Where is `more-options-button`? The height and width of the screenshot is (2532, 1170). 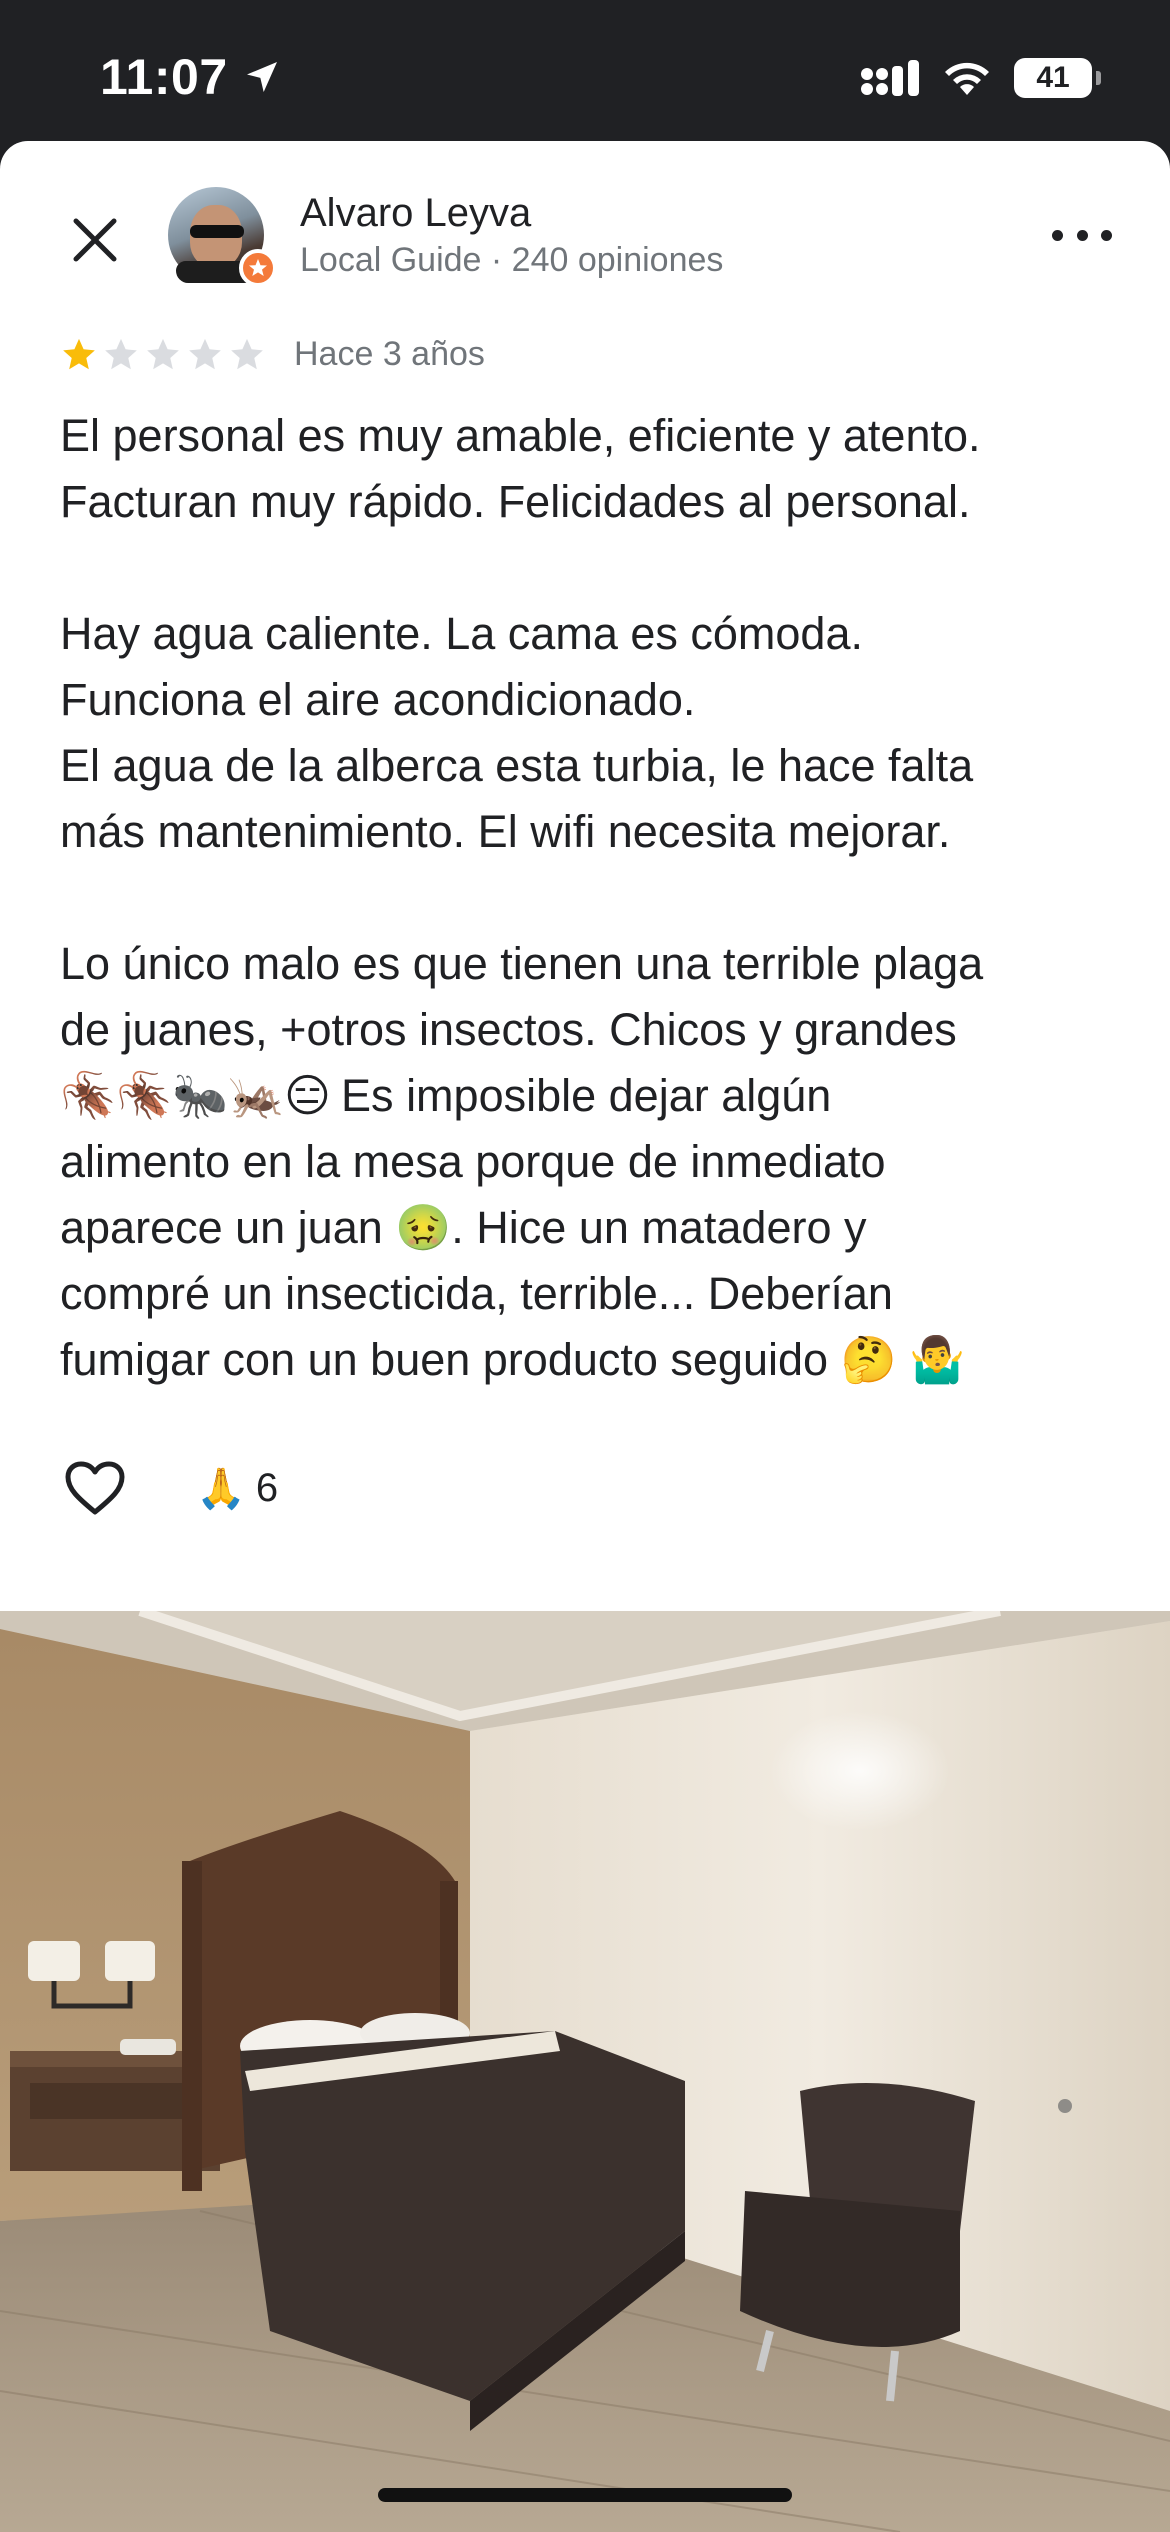 more-options-button is located at coordinates (1082, 235).